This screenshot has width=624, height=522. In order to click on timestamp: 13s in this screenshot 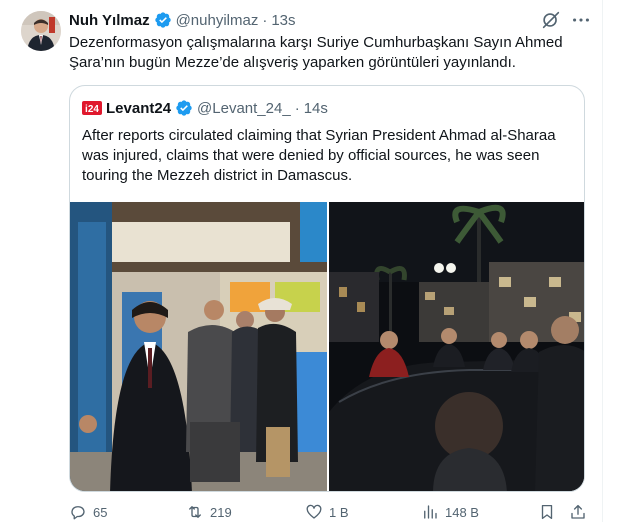, I will do `click(283, 20)`.